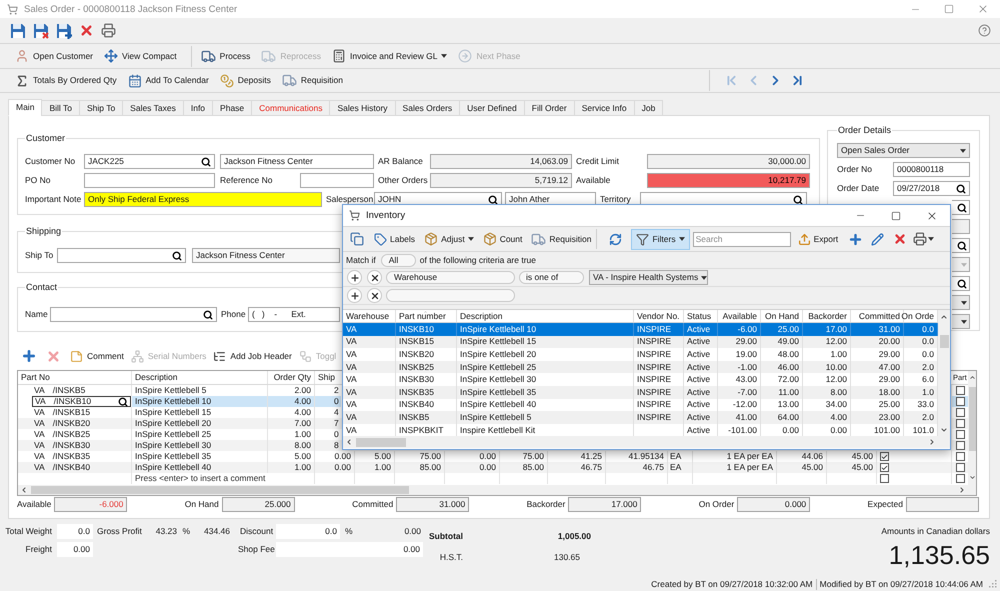 The image size is (1000, 591). I want to click on stock-field: 31.000, so click(433, 504).